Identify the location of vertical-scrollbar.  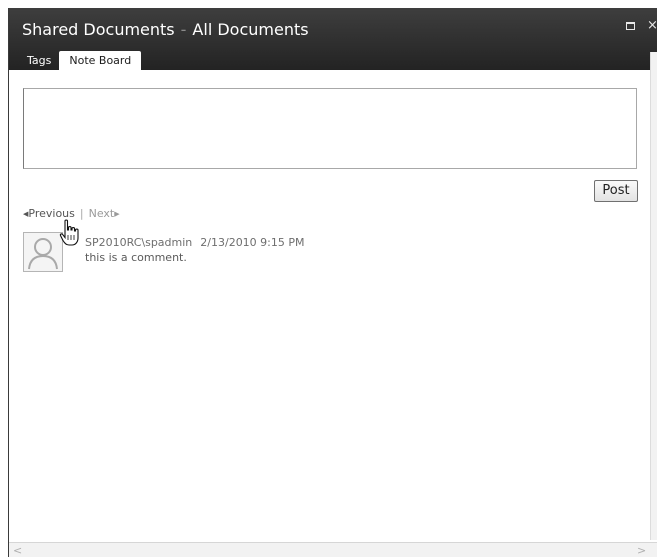
(653, 296).